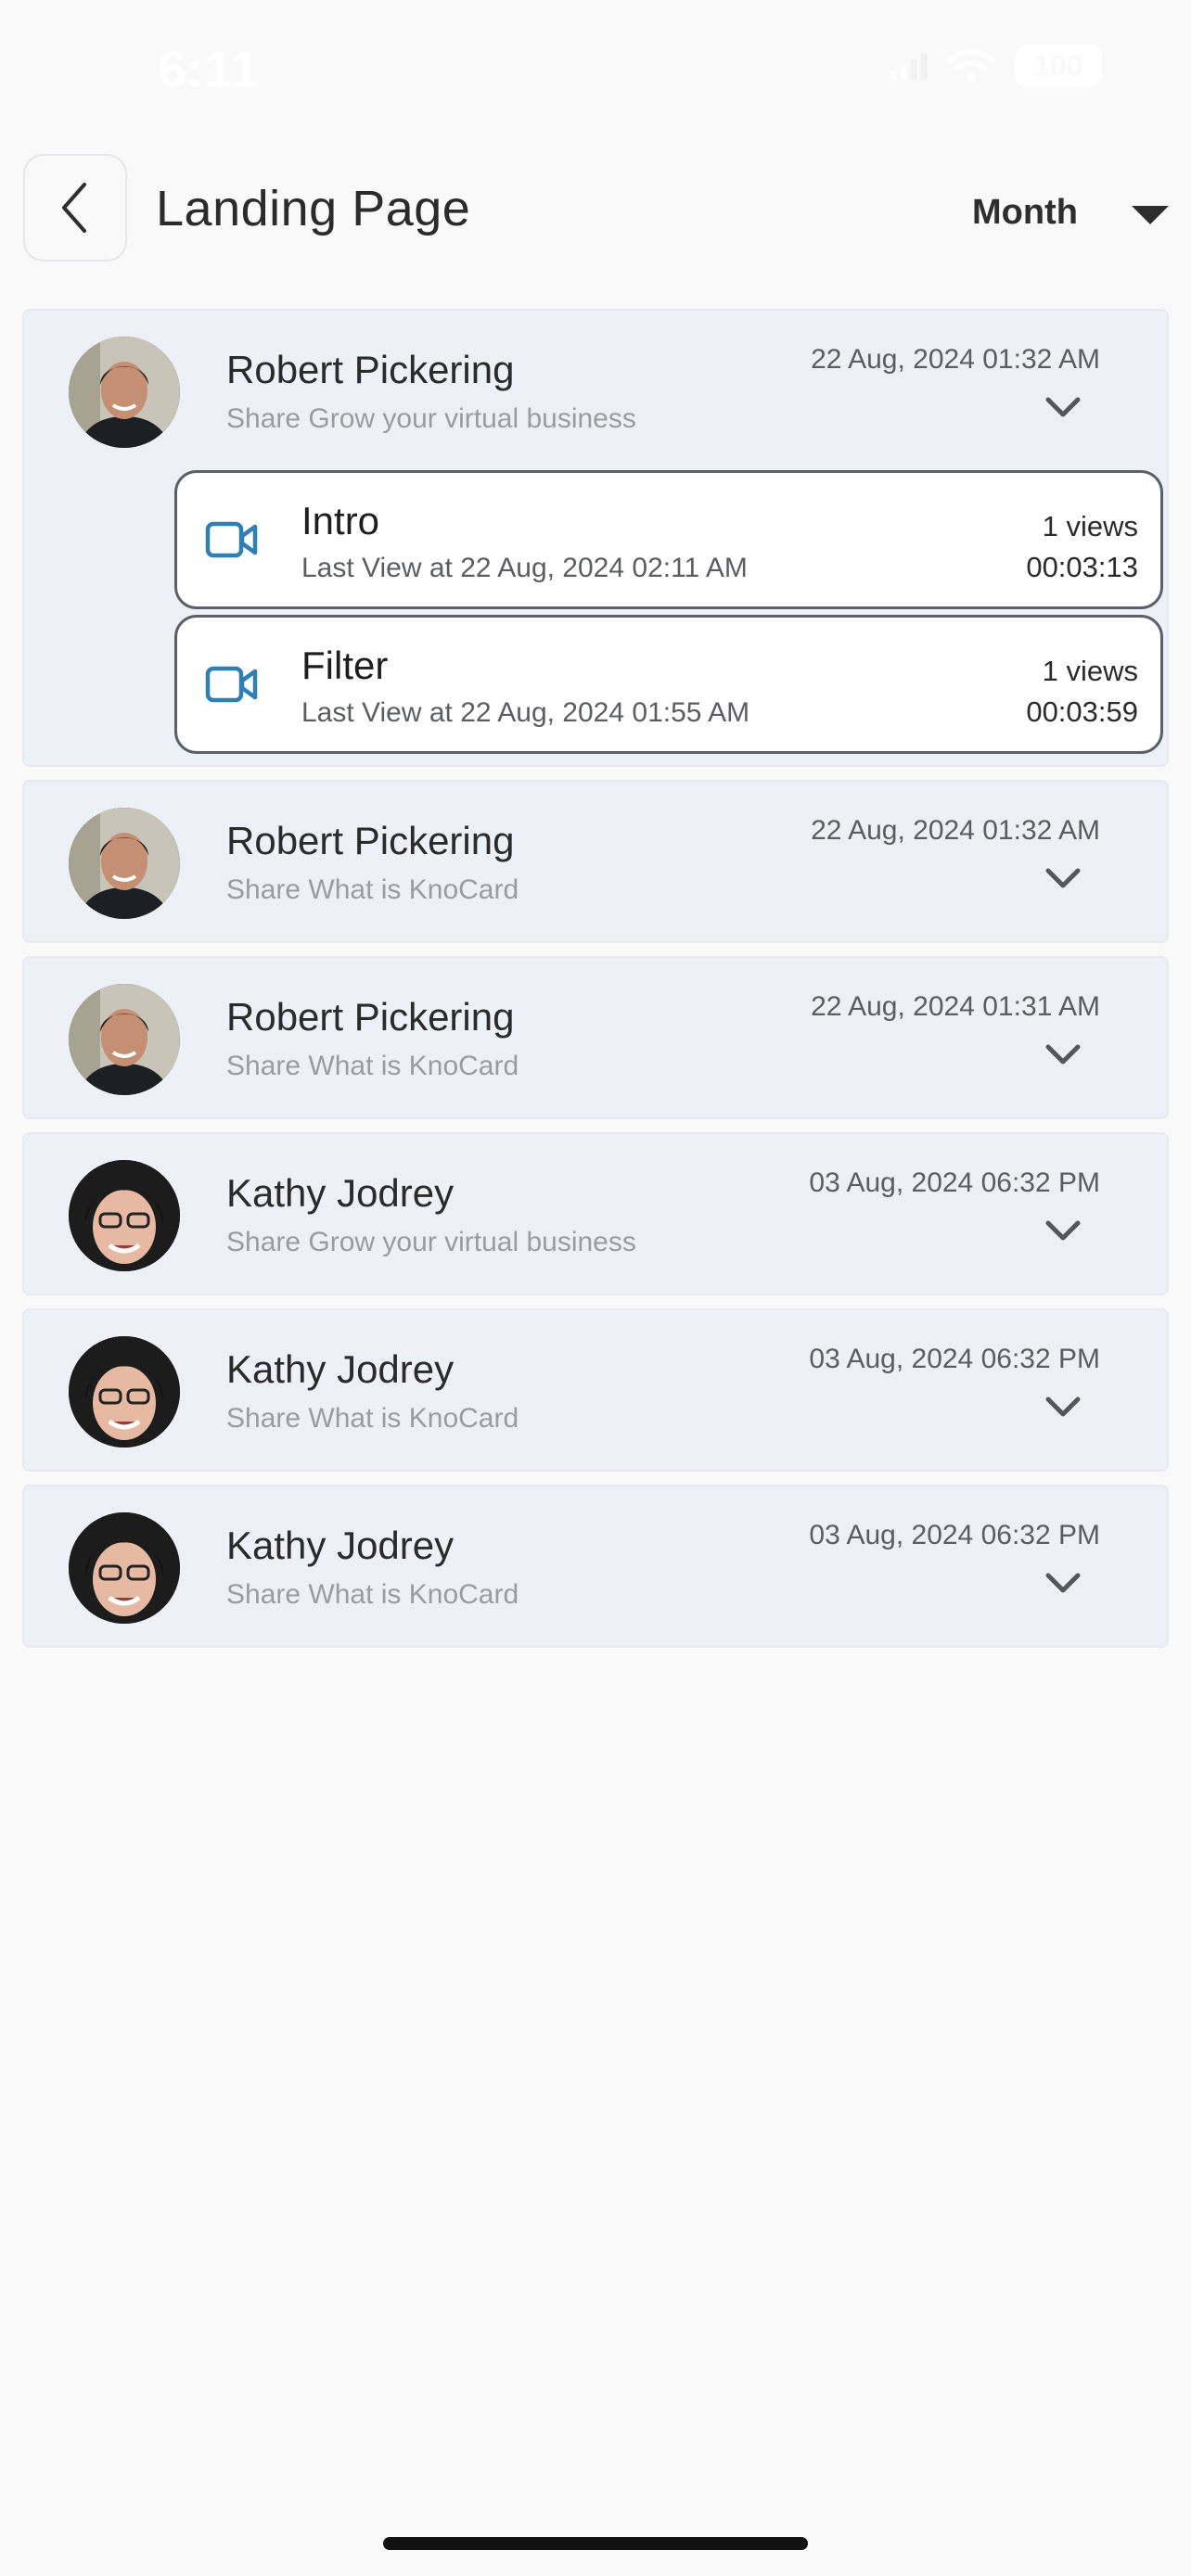  What do you see at coordinates (1025, 212) in the screenshot?
I see `period-label: Month` at bounding box center [1025, 212].